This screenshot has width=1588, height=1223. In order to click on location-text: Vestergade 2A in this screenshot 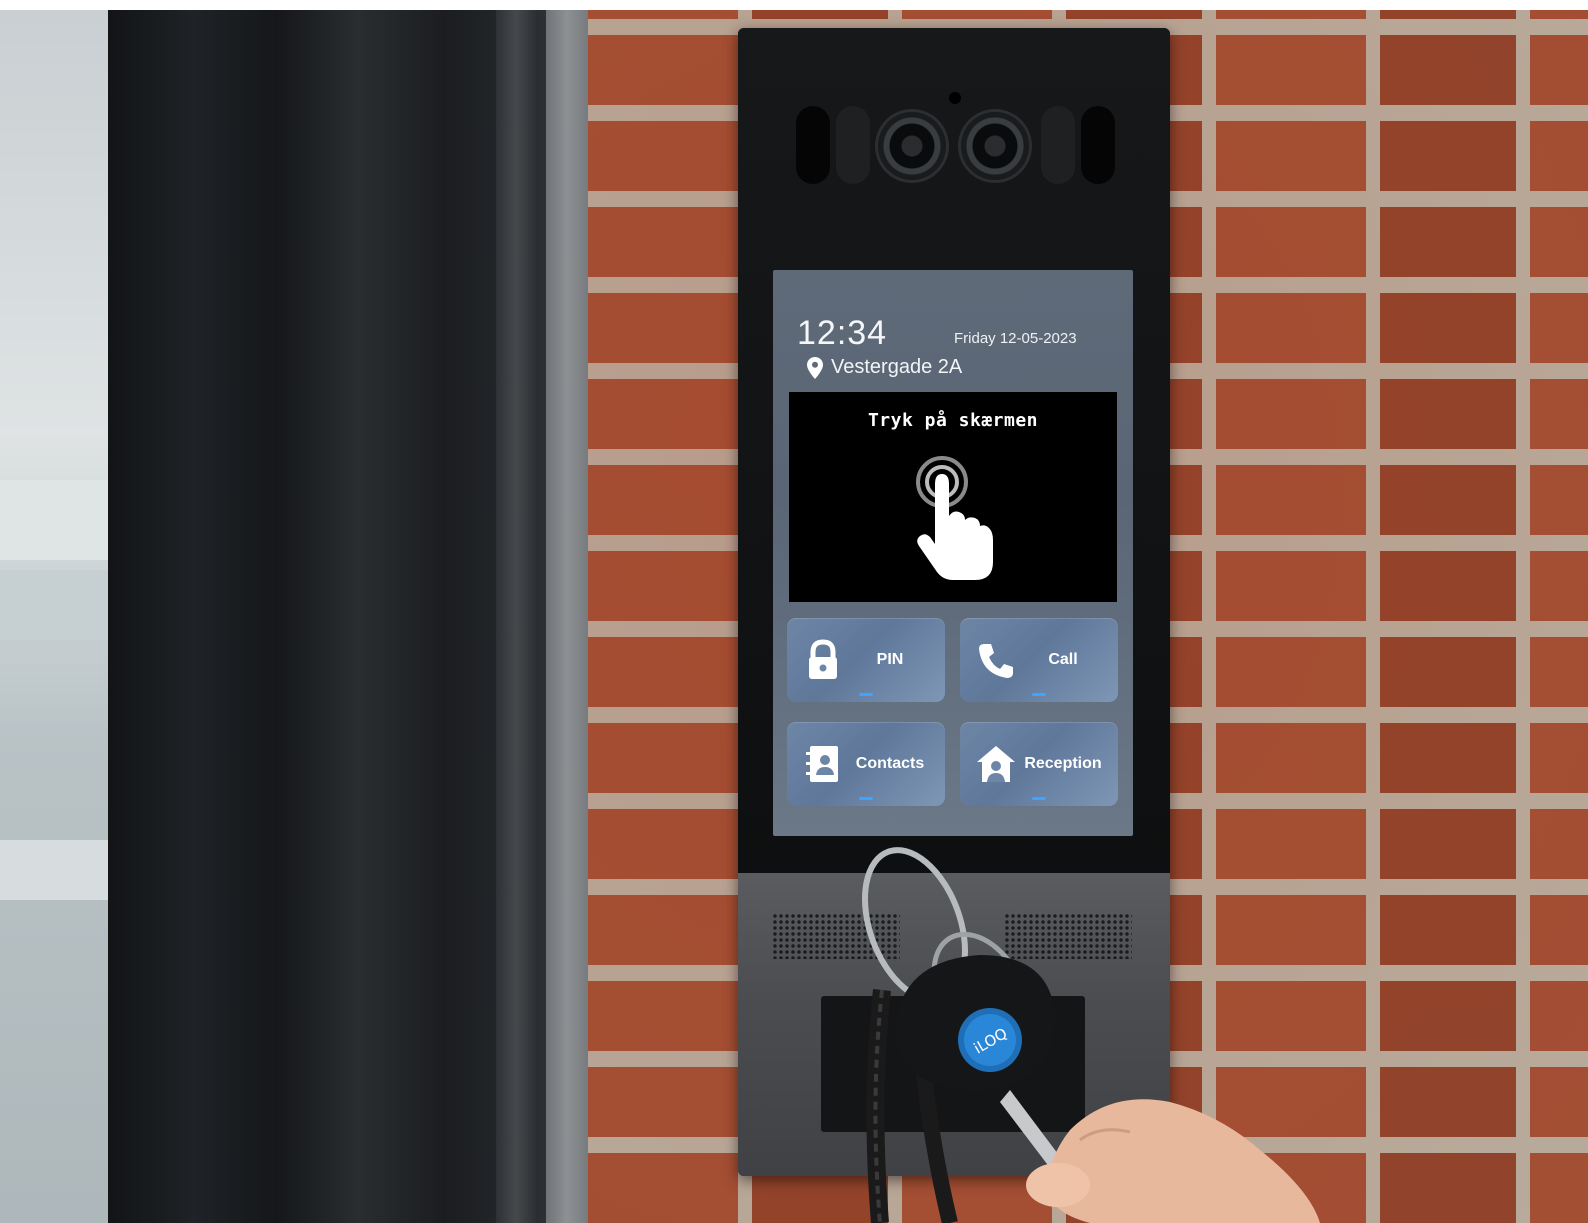, I will do `click(897, 367)`.